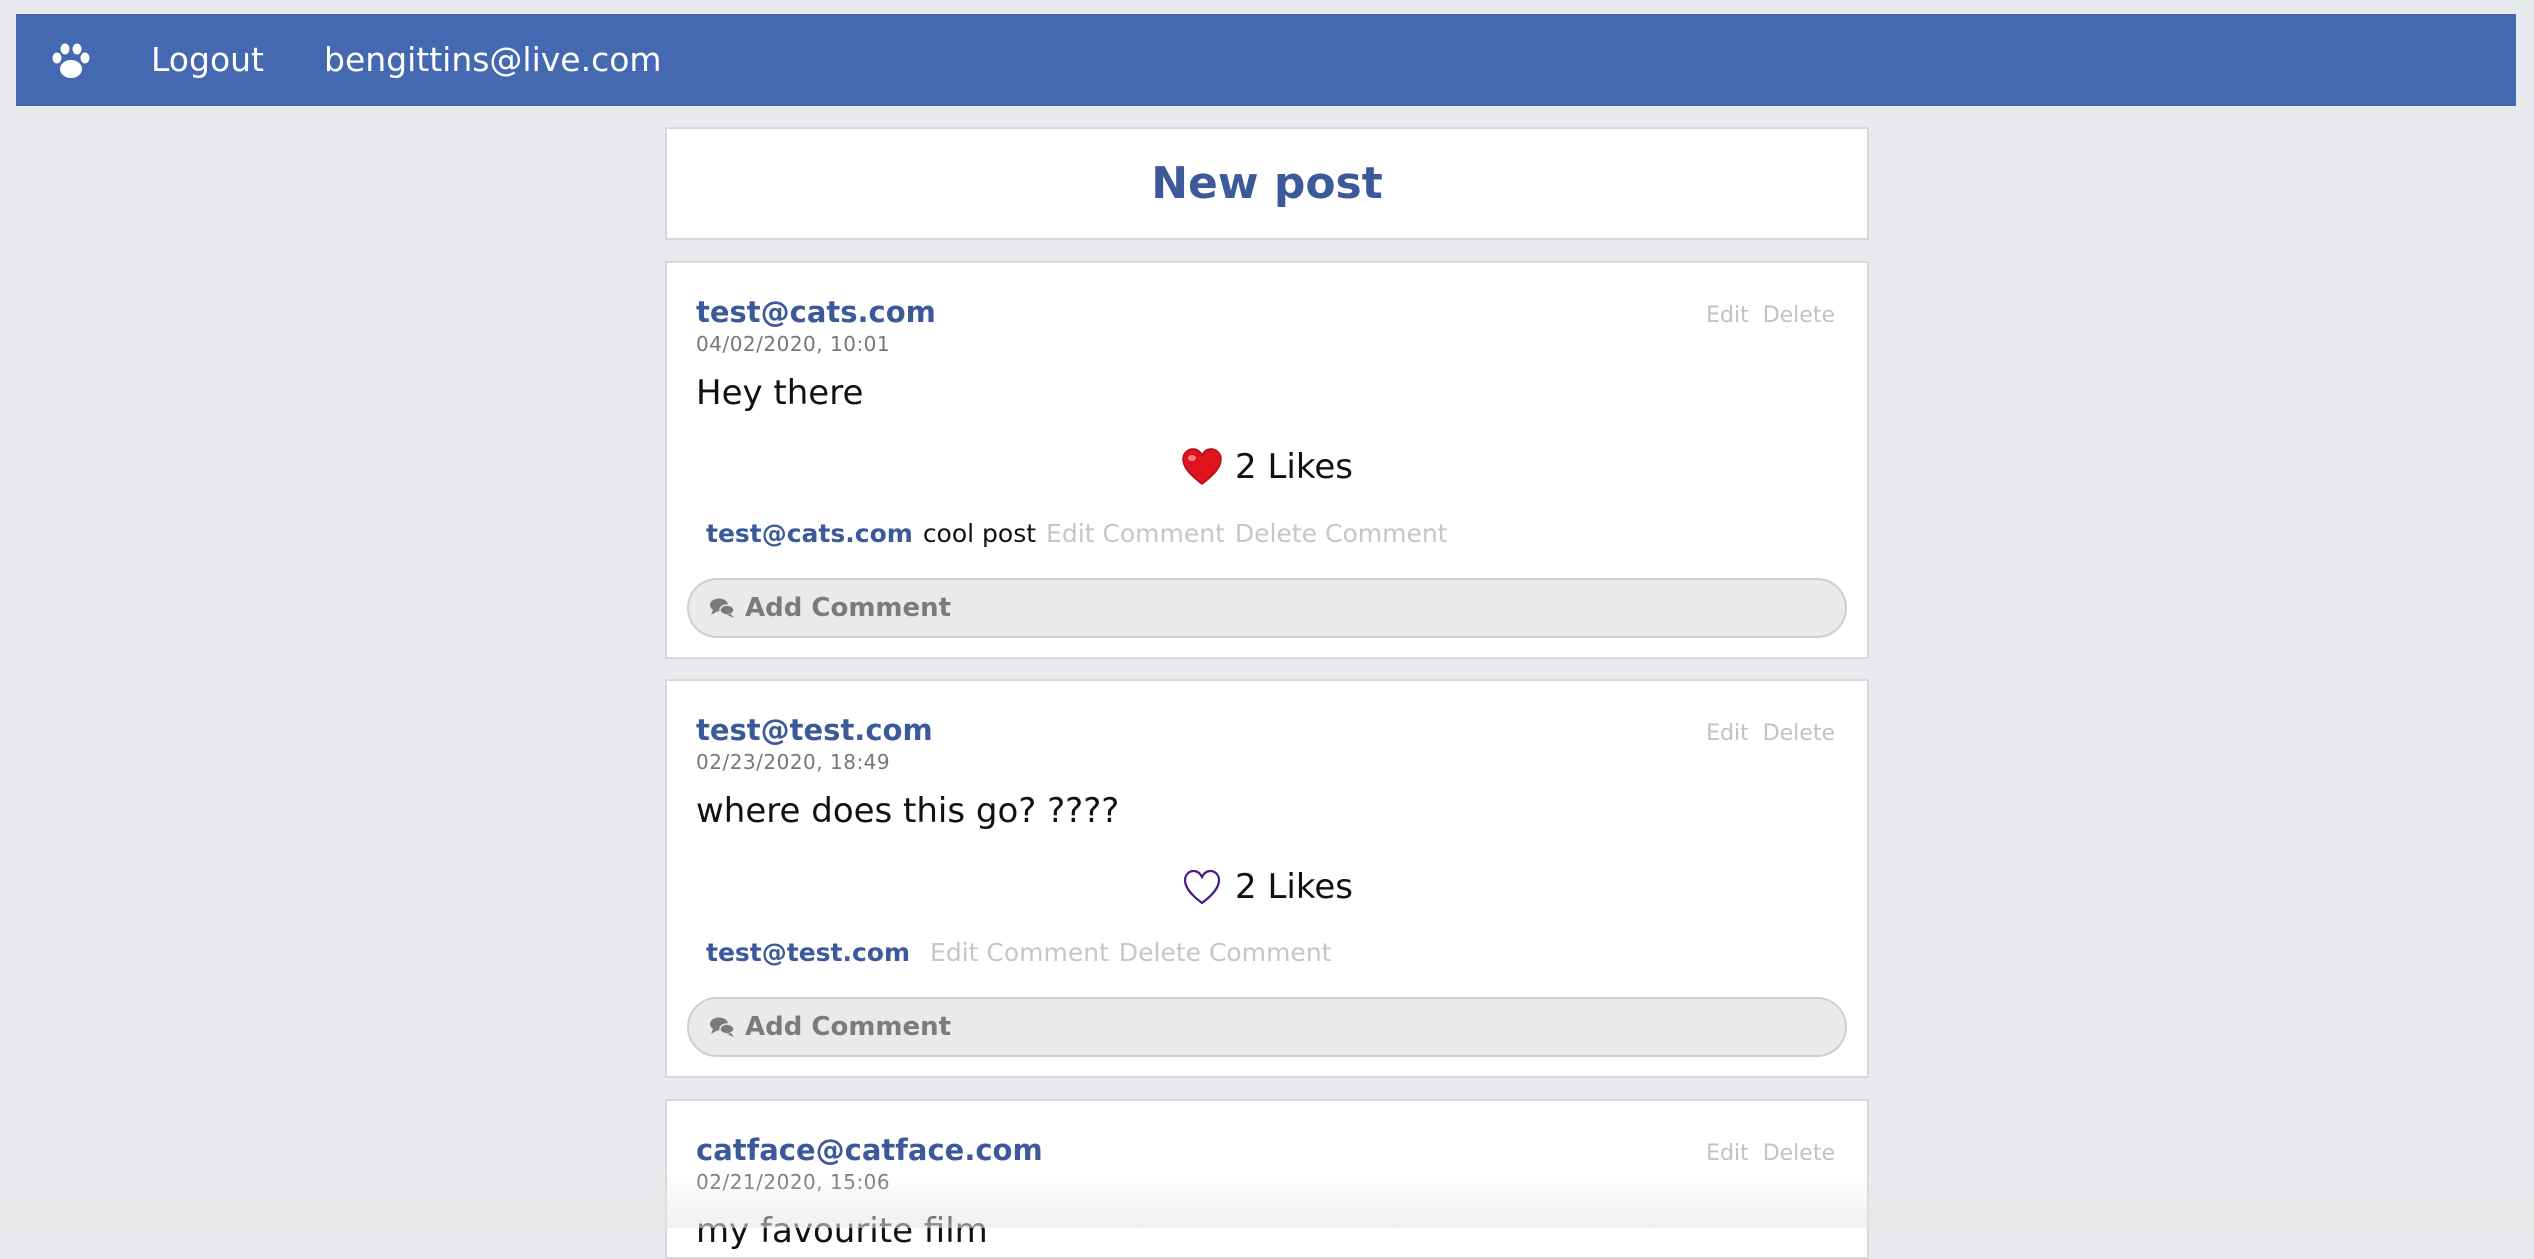  I want to click on post-text: where does this go? ????, so click(908, 811).